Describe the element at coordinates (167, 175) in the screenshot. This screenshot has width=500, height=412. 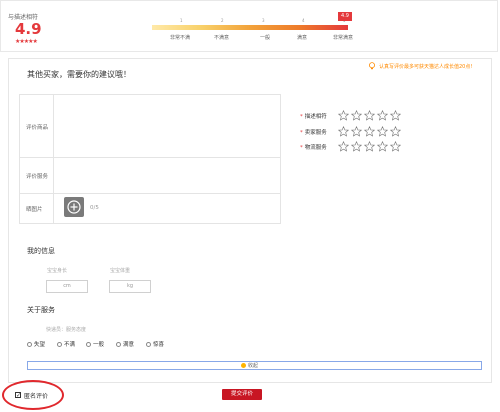
I see `service-review-textarea` at that location.